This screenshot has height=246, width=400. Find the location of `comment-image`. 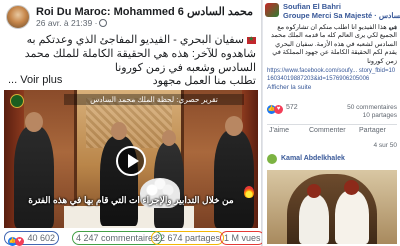

comment-image is located at coordinates (332, 207).